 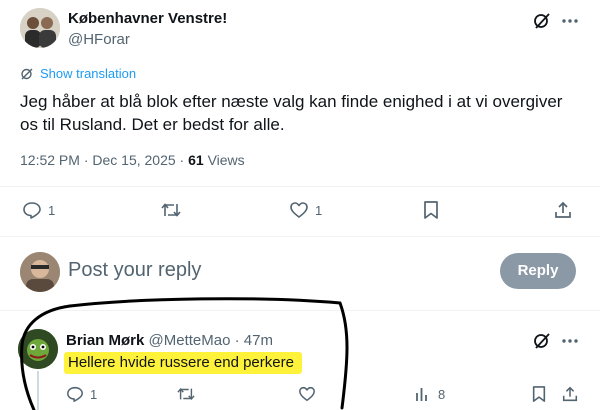 I want to click on more-icon, so click(x=570, y=21).